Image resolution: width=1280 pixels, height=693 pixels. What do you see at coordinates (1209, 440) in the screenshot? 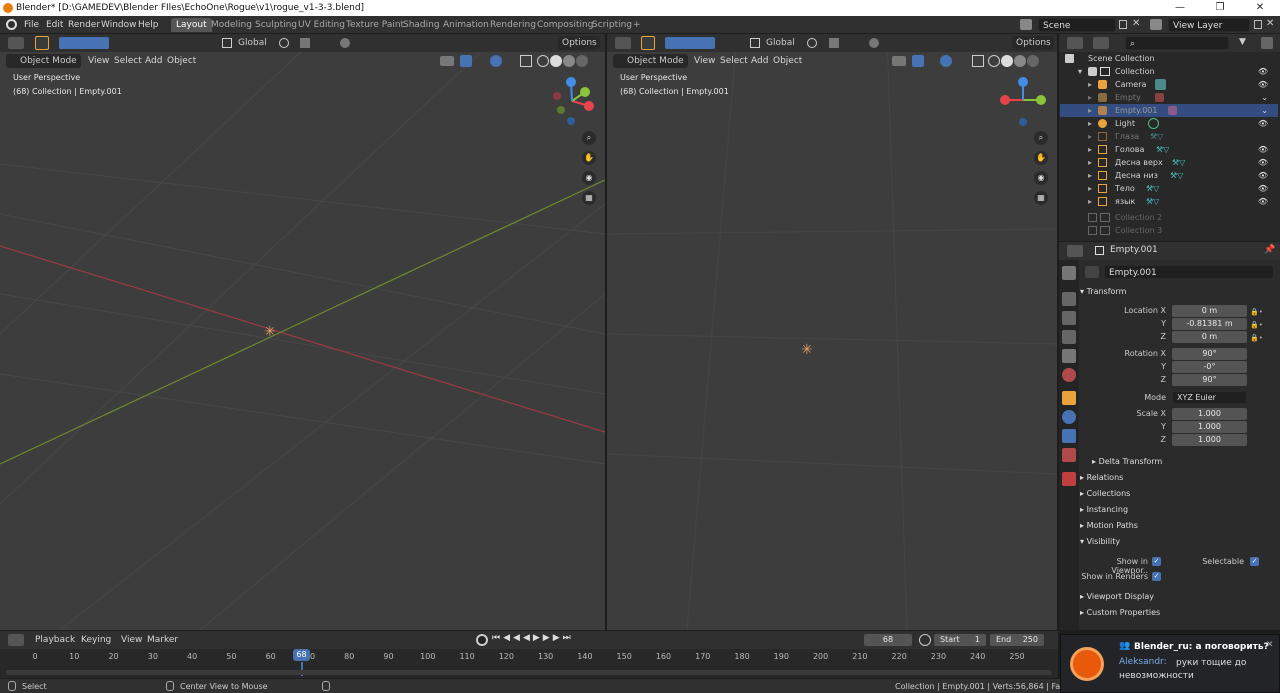
I see `scale-z-field: 1.000` at bounding box center [1209, 440].